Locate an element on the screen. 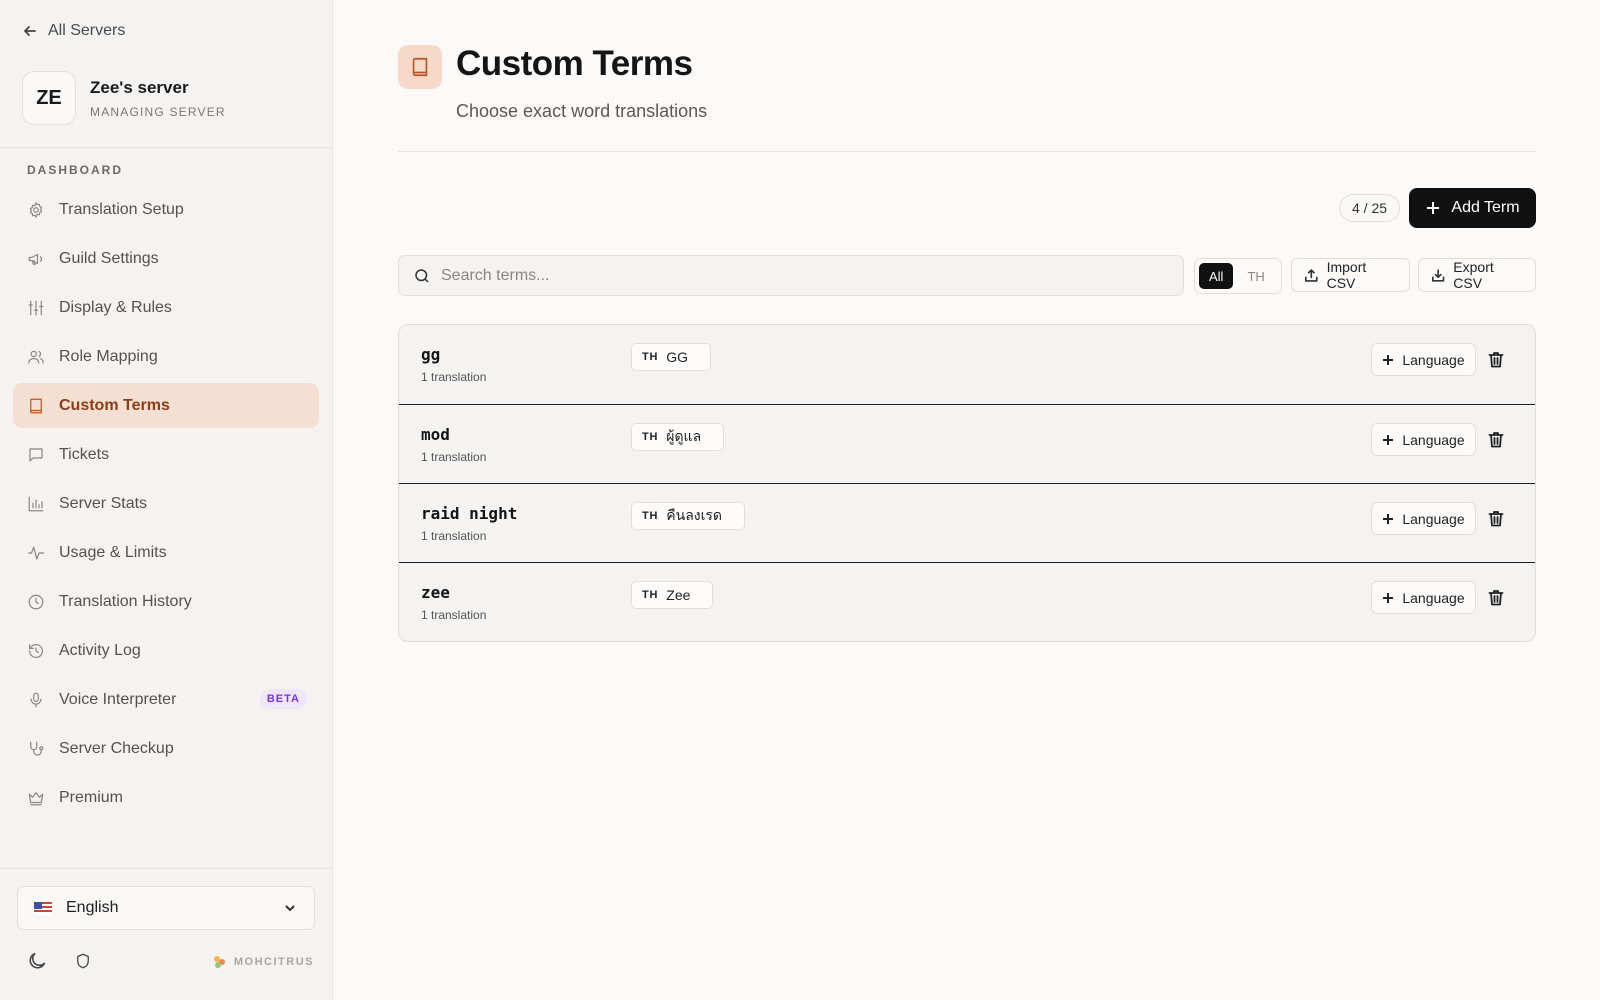  add-term-button: Add Term is located at coordinates (1472, 208).